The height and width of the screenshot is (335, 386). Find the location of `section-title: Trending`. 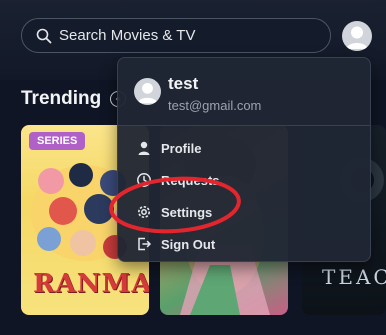

section-title: Trending is located at coordinates (61, 98).